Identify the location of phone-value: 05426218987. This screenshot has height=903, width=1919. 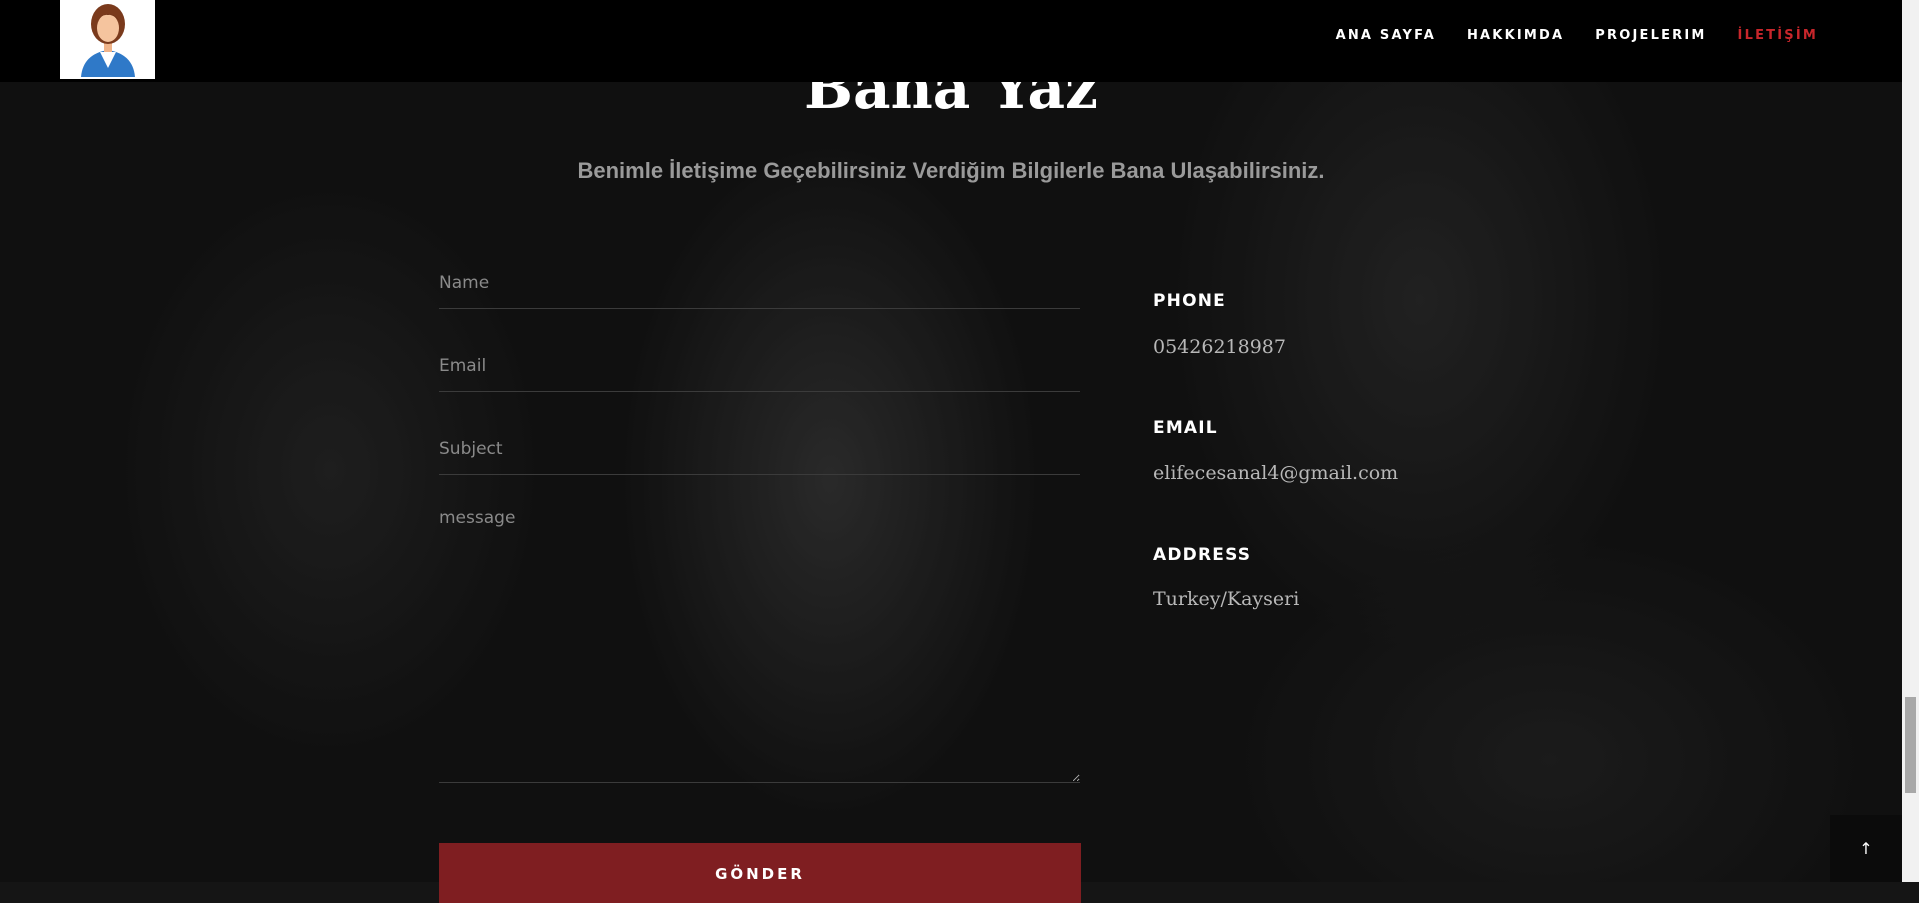
(1219, 347).